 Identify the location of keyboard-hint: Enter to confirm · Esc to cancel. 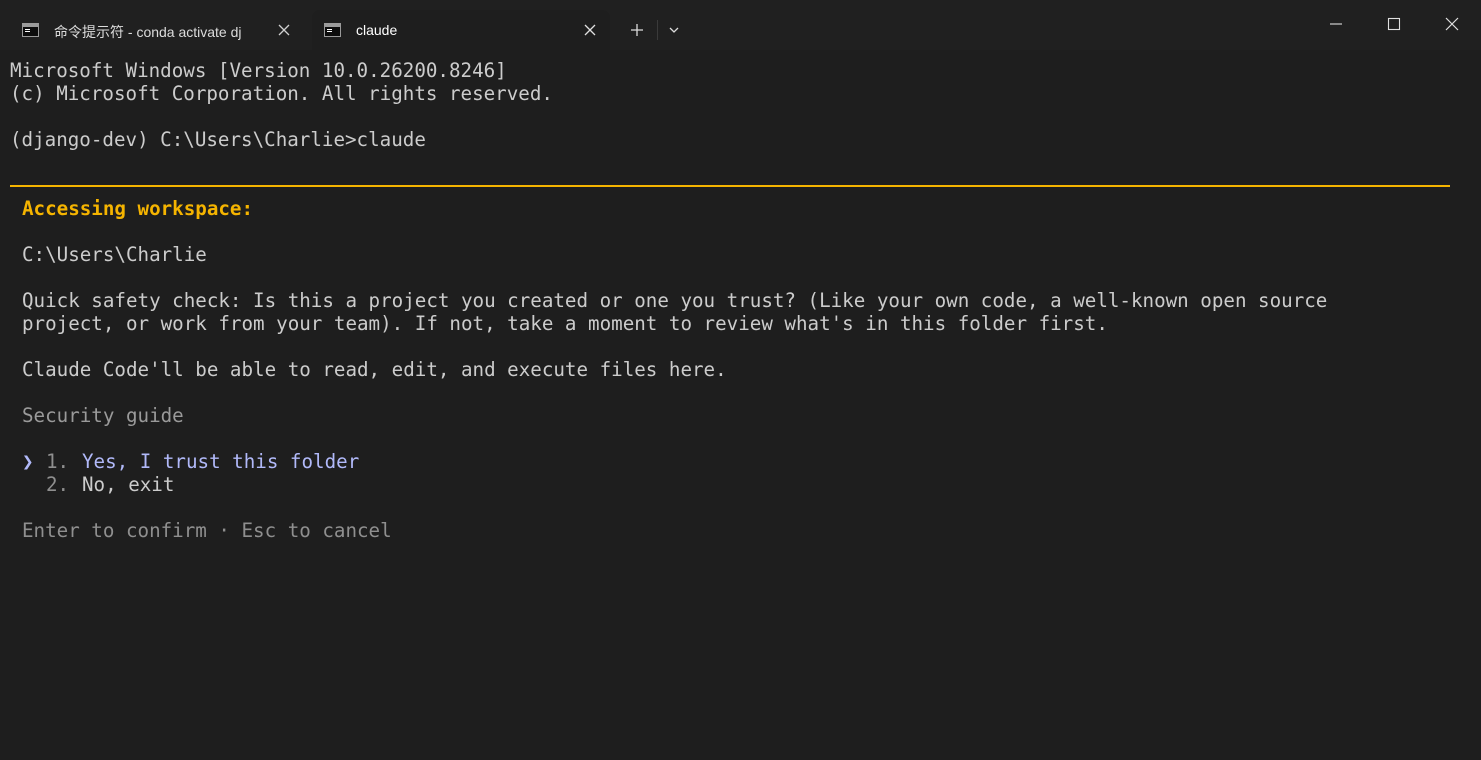
(207, 530).